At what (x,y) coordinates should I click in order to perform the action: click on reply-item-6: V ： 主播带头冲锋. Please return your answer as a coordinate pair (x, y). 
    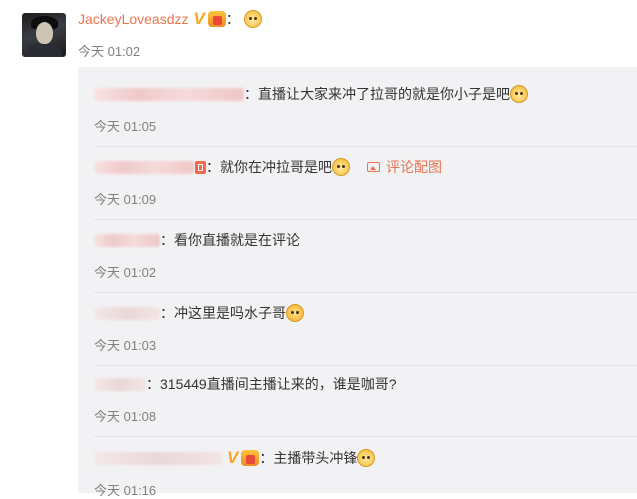
    Looking at the image, I should click on (235, 458).